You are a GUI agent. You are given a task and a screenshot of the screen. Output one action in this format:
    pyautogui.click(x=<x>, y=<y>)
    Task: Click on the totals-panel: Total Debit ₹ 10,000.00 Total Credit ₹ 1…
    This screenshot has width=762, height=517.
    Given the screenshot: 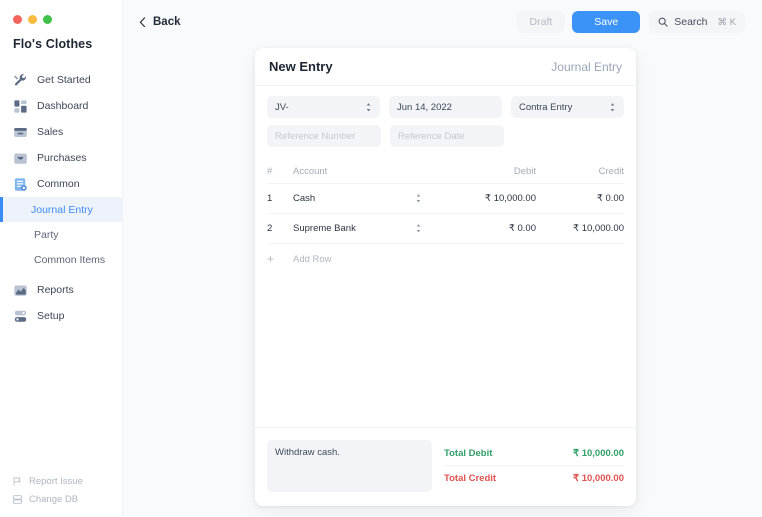 What is the action you would take?
    pyautogui.click(x=534, y=466)
    